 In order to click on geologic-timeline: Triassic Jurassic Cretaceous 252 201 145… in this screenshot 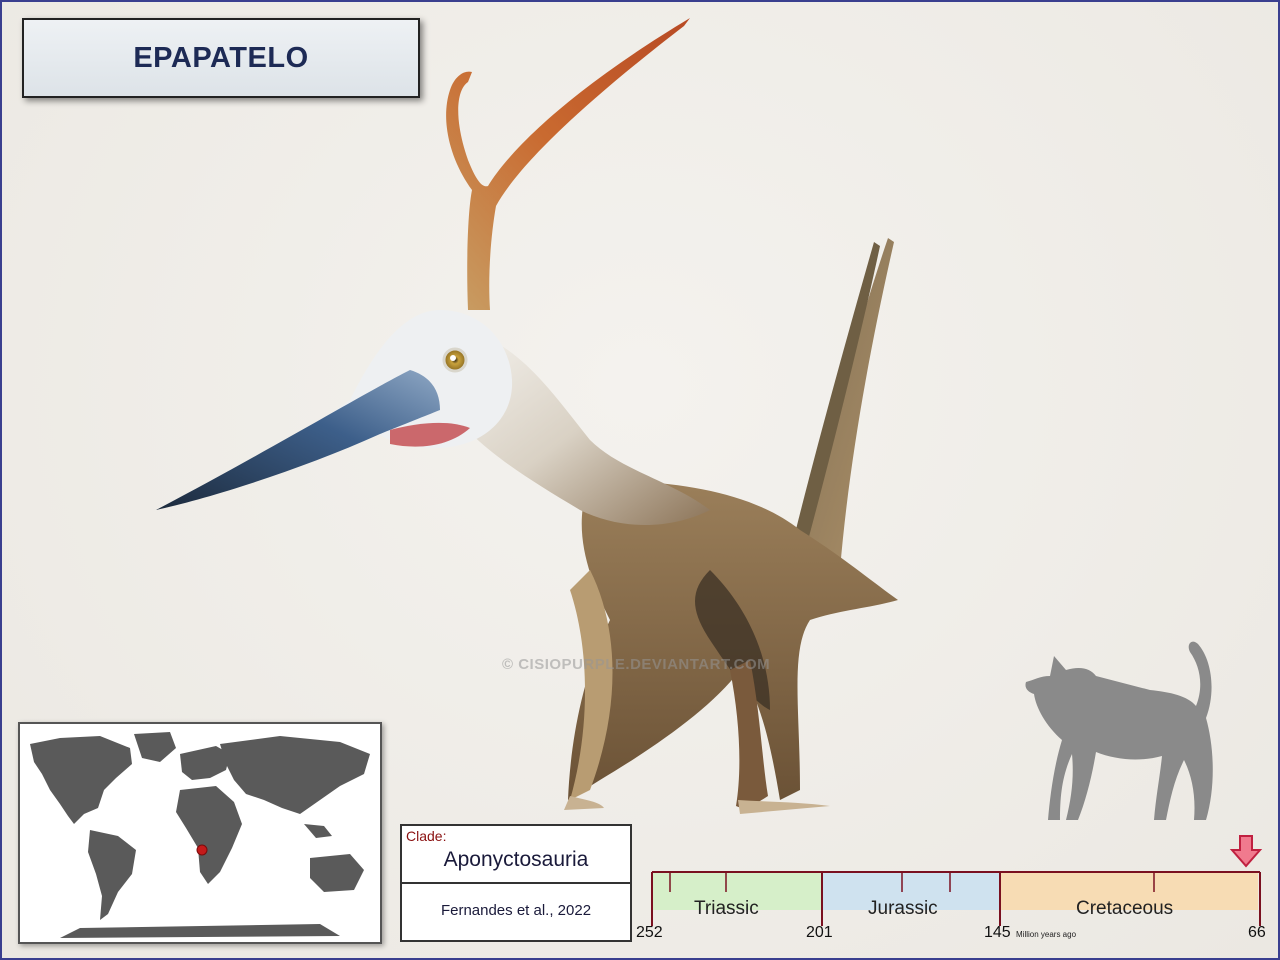, I will do `click(956, 897)`.